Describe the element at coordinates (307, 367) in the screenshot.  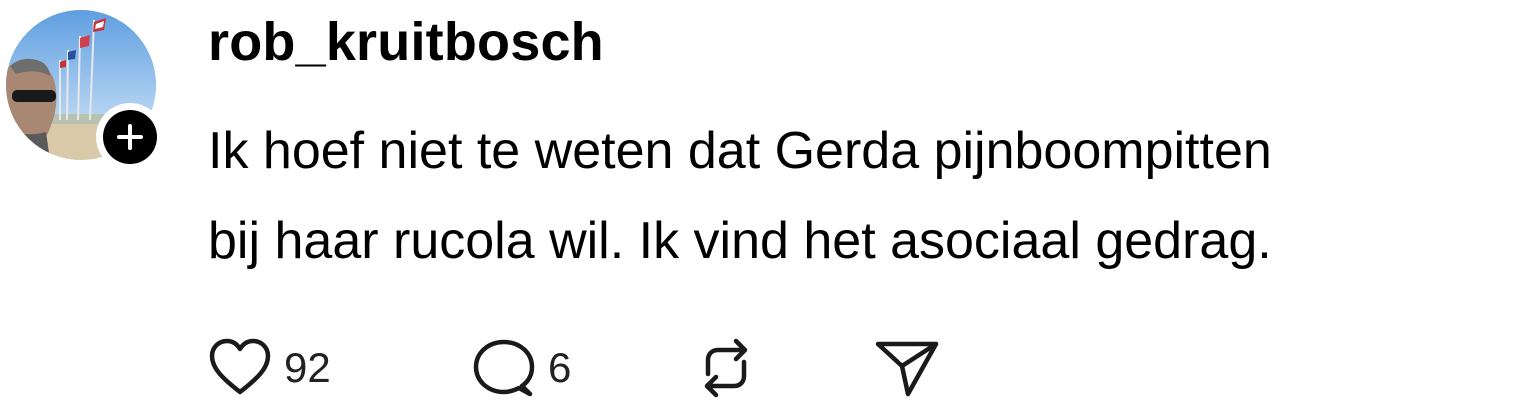
I see `like-count: 92` at that location.